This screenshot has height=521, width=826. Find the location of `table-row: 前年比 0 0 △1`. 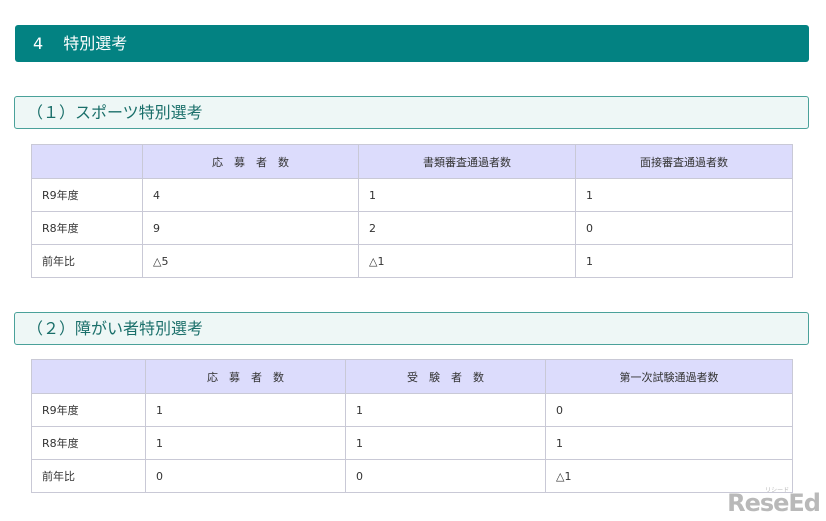

table-row: 前年比 0 0 △1 is located at coordinates (412, 476).